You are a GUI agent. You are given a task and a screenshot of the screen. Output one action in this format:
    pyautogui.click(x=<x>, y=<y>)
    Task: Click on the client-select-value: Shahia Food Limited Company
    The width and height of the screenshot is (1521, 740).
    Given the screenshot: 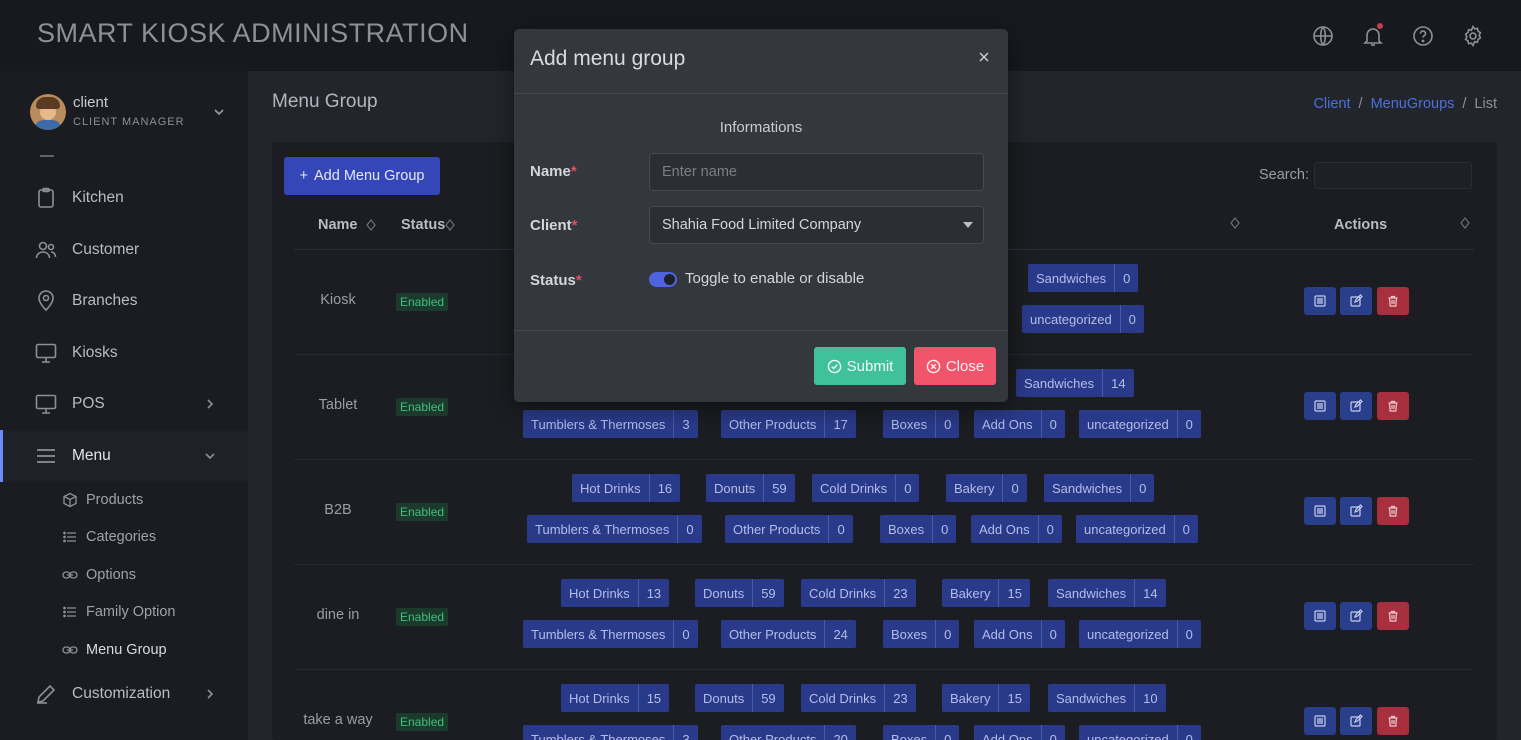 What is the action you would take?
    pyautogui.click(x=762, y=225)
    